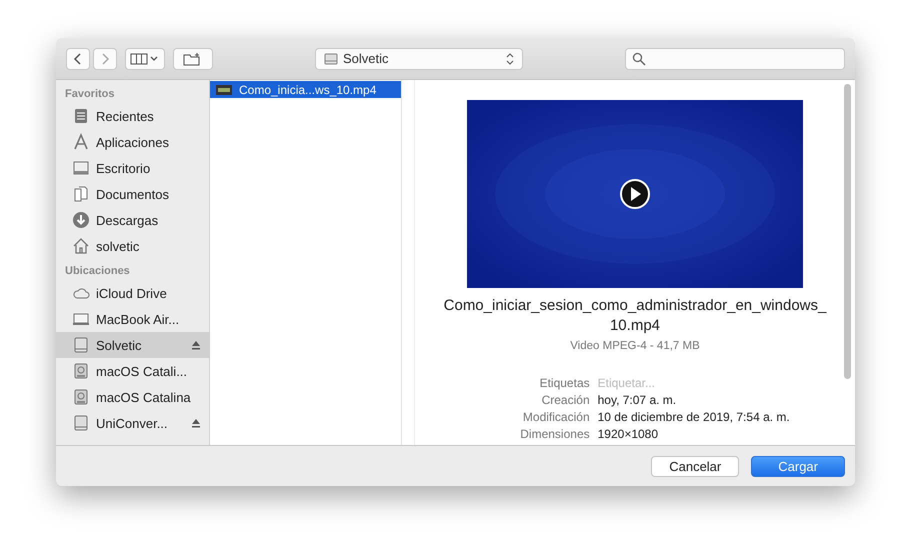 The height and width of the screenshot is (560, 911). Describe the element at coordinates (798, 466) in the screenshot. I see `upload-button: Cargar` at that location.